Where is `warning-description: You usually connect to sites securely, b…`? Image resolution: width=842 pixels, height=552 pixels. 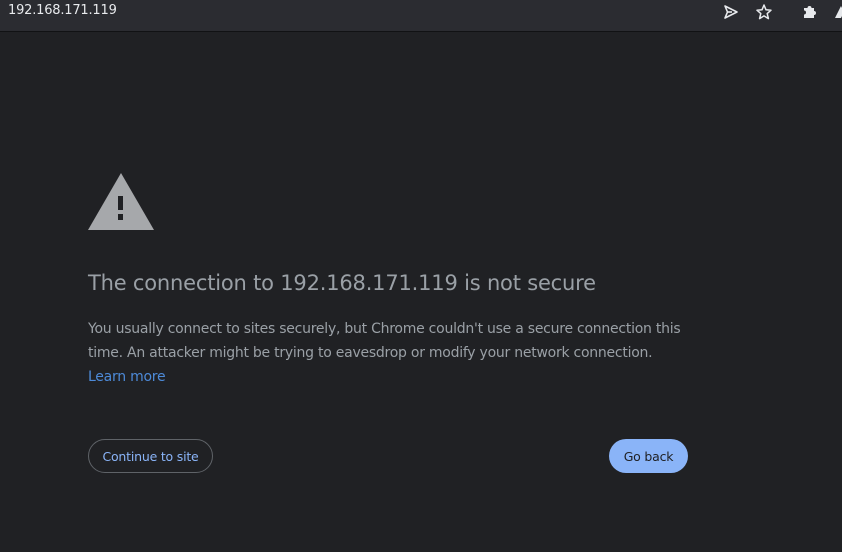 warning-description: You usually connect to sites securely, b… is located at coordinates (388, 353).